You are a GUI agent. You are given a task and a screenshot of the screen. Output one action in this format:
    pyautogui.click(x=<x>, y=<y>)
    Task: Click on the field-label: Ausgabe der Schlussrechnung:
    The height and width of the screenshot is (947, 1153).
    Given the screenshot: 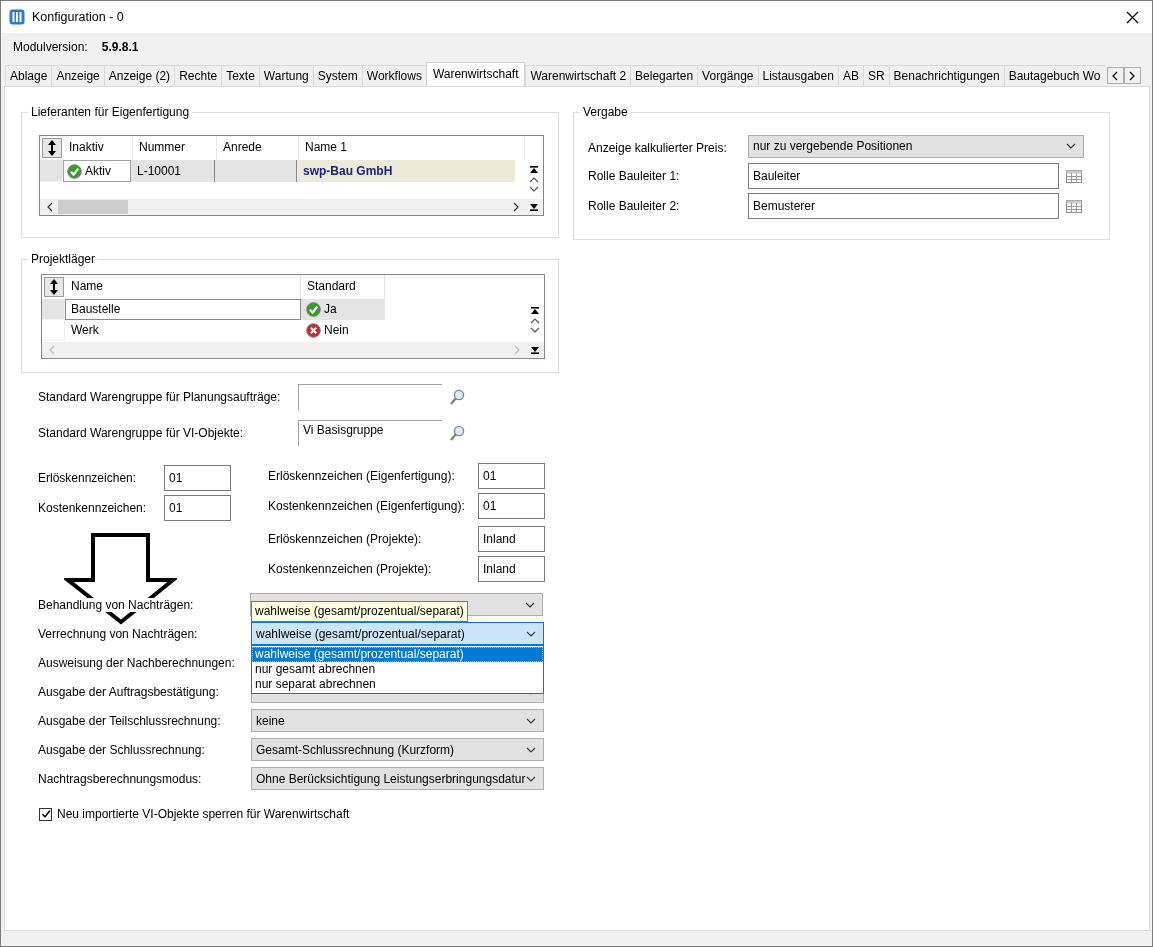 What is the action you would take?
    pyautogui.click(x=122, y=749)
    